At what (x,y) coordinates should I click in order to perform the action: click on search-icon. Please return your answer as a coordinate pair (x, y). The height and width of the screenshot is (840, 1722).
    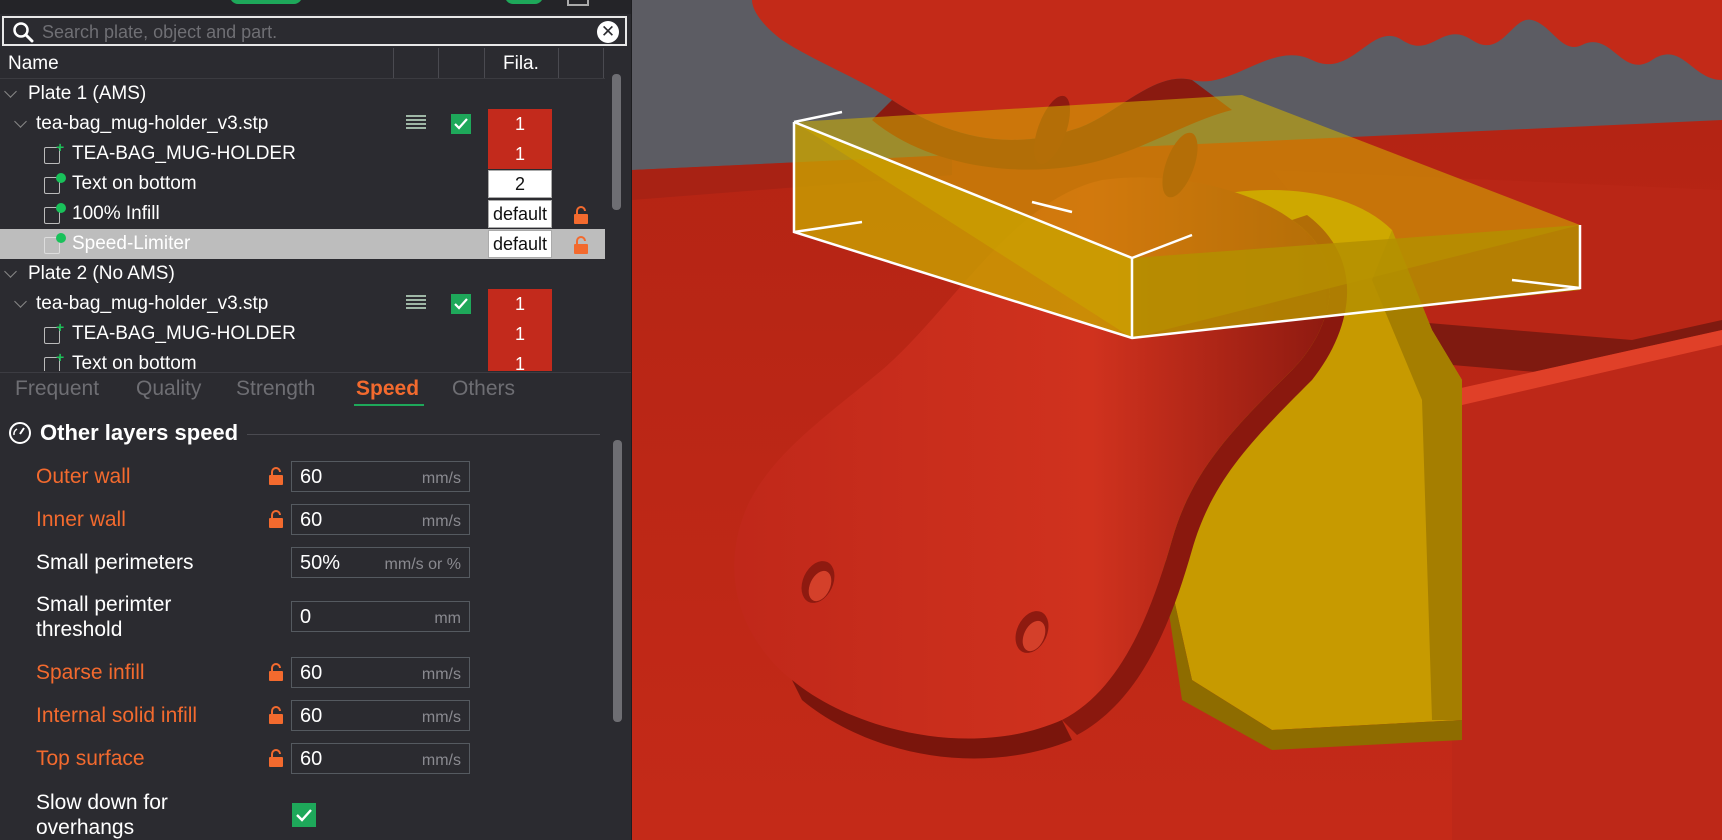
    Looking at the image, I should click on (23, 32).